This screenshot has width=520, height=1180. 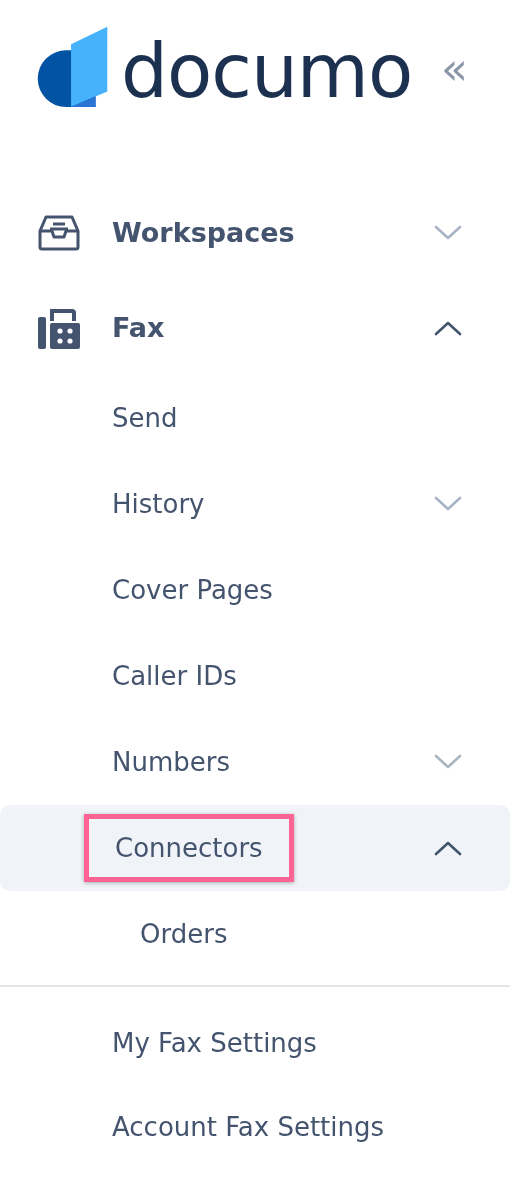 What do you see at coordinates (255, 327) in the screenshot?
I see `nav-item: Fax` at bounding box center [255, 327].